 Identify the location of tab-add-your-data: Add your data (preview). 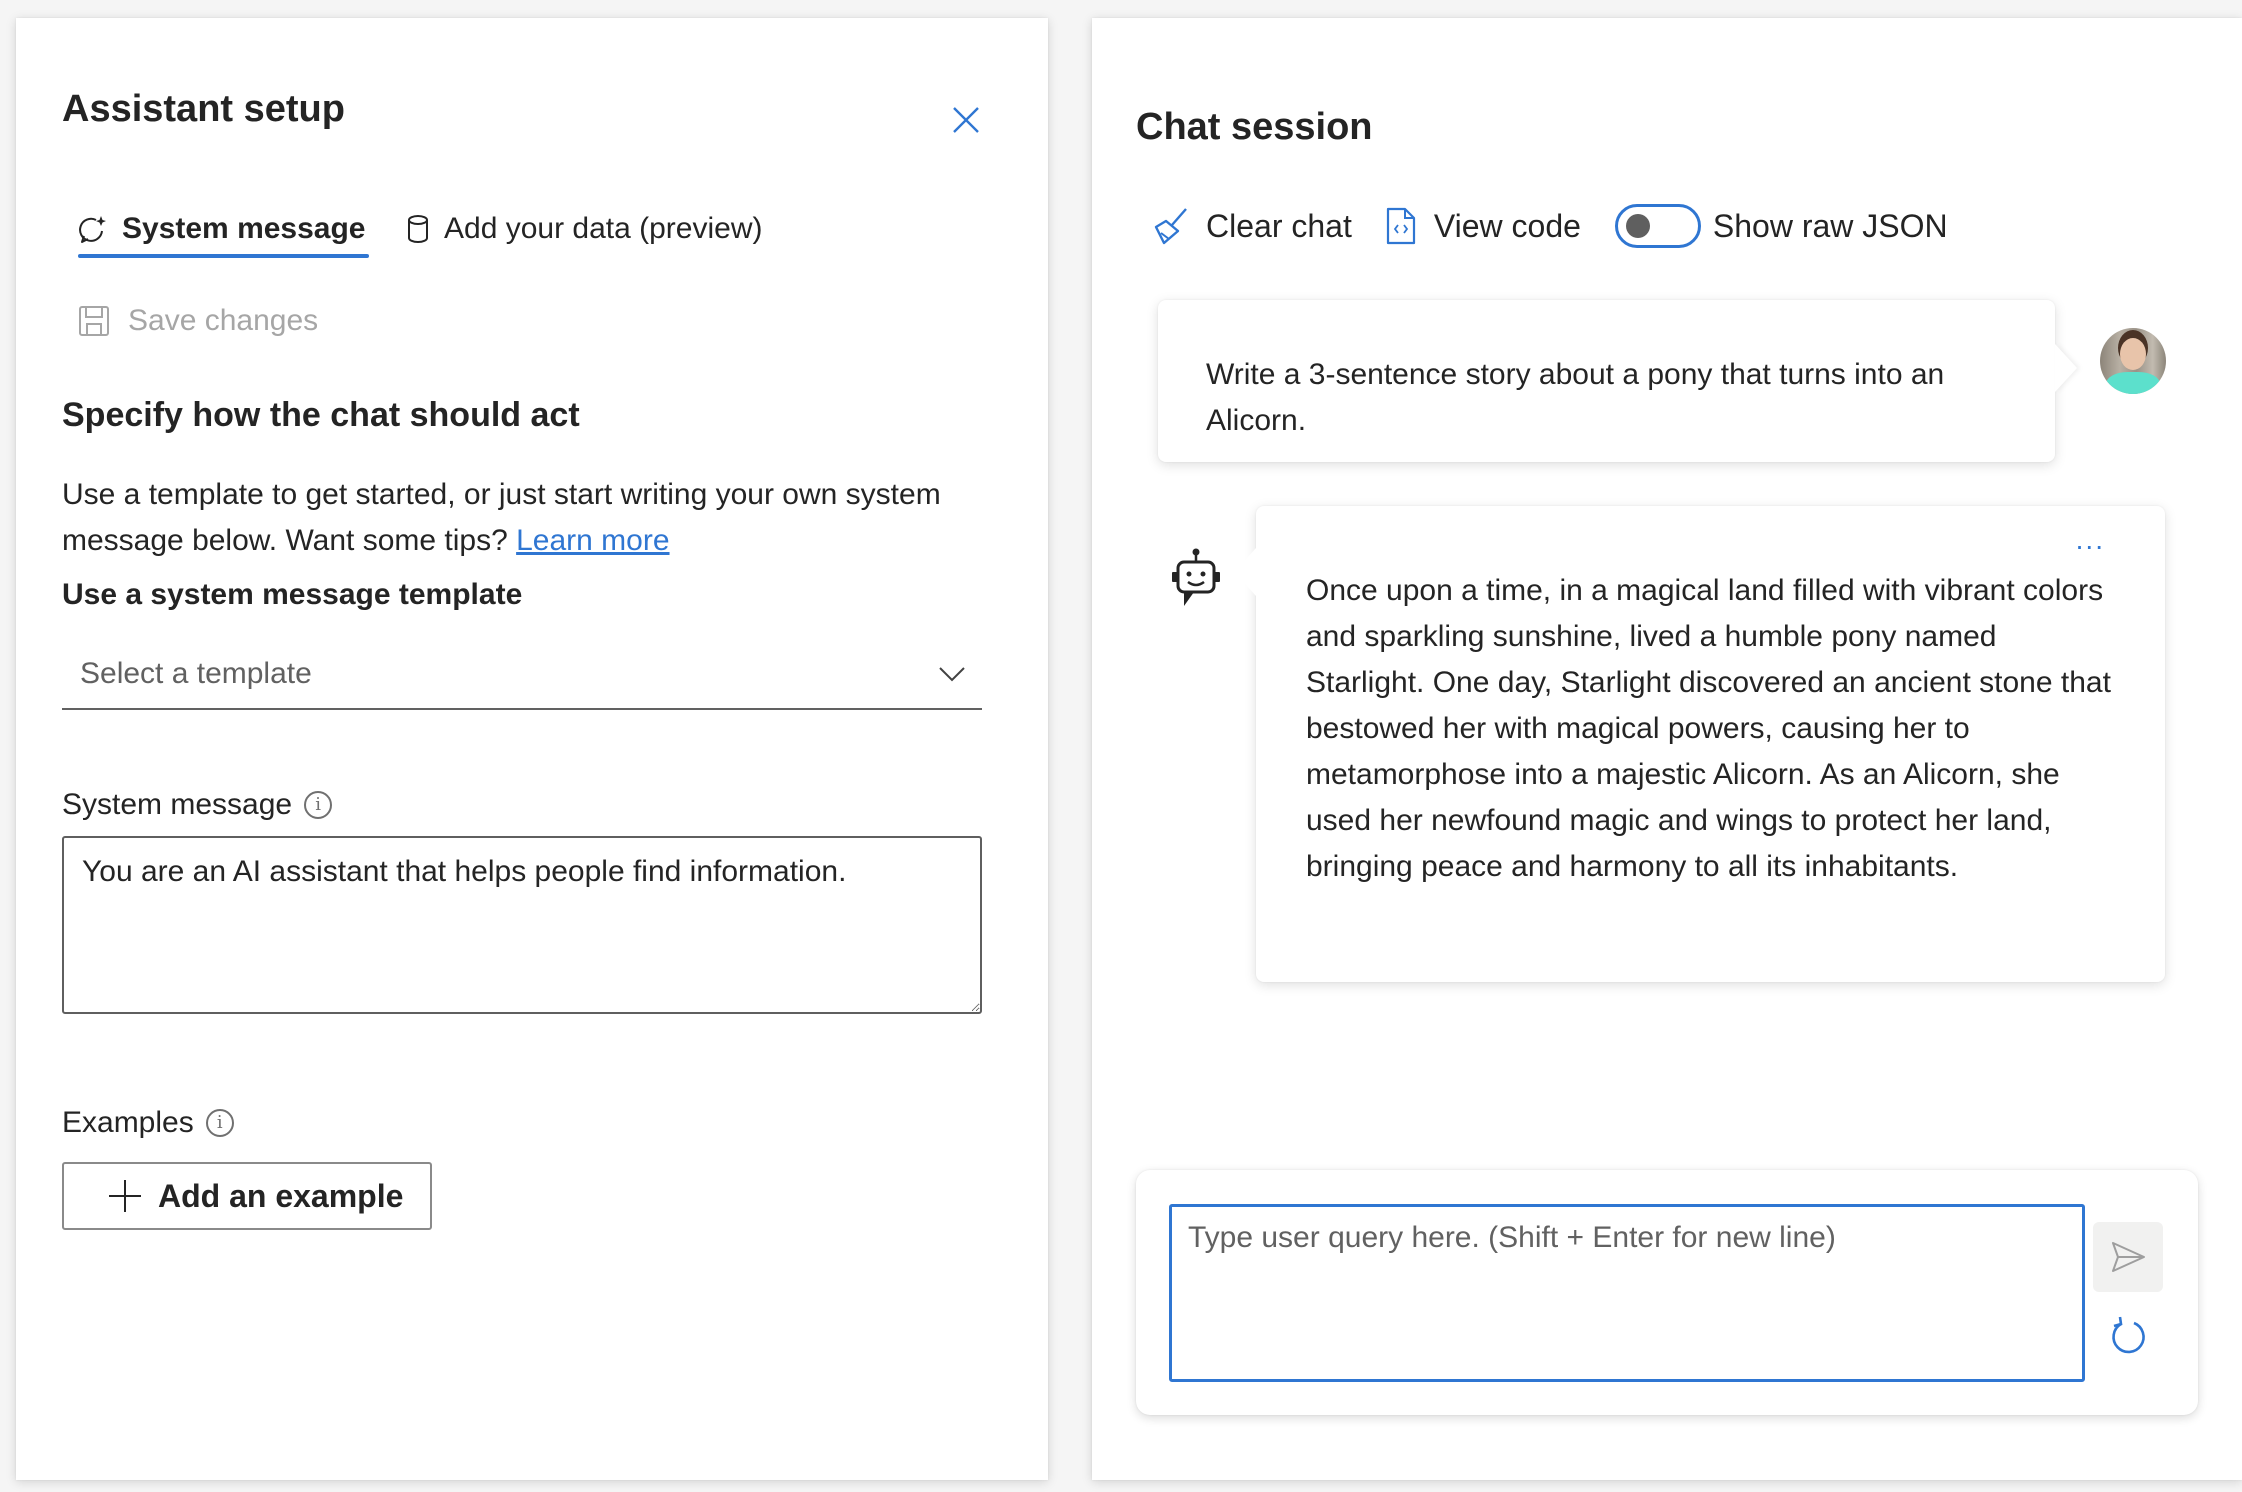
(584, 229).